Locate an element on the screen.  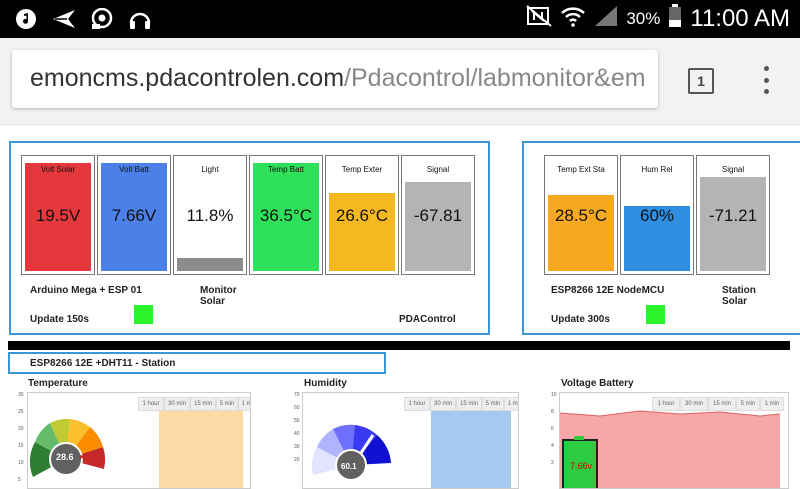
y-tick-label: 8 is located at coordinates (552, 412).